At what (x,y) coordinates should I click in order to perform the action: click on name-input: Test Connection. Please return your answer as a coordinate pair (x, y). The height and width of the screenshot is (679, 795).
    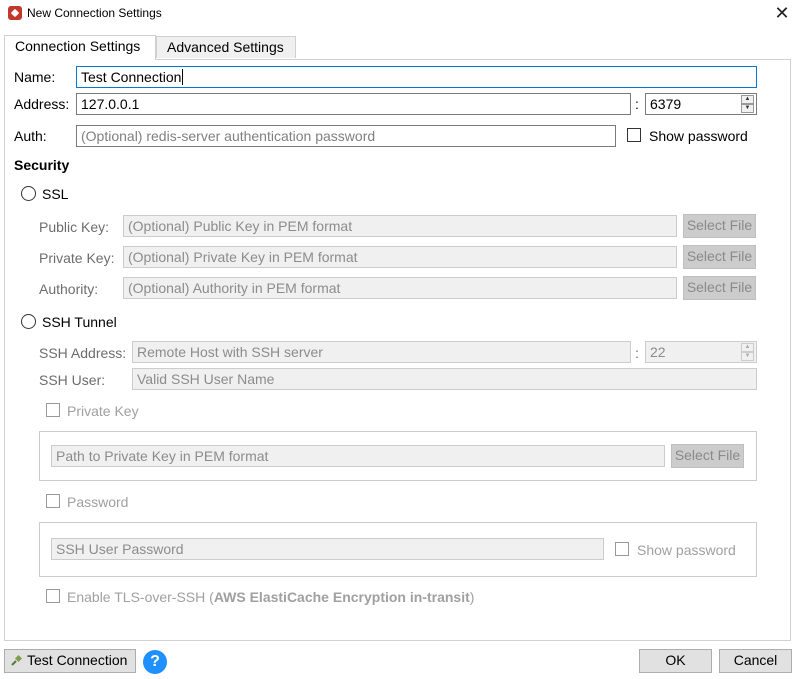
    Looking at the image, I should click on (416, 77).